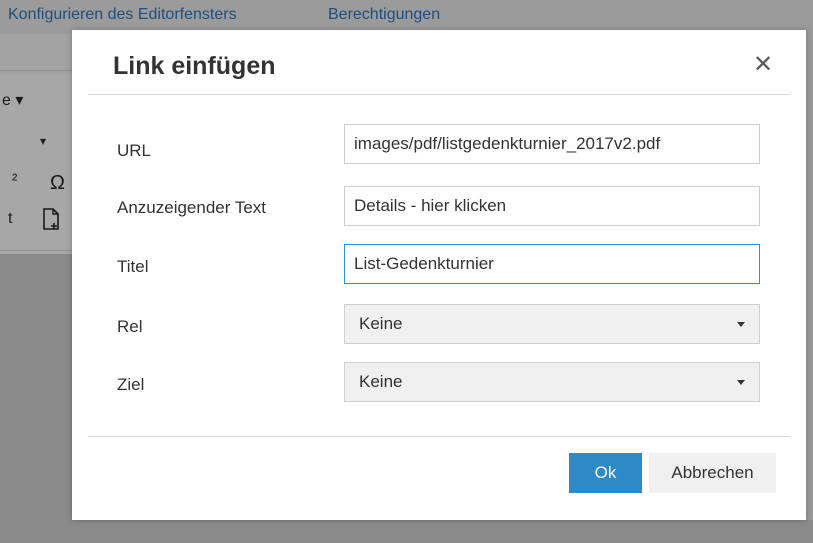  Describe the element at coordinates (192, 207) in the screenshot. I see `display-text-label: Anzuzeigender Text` at that location.